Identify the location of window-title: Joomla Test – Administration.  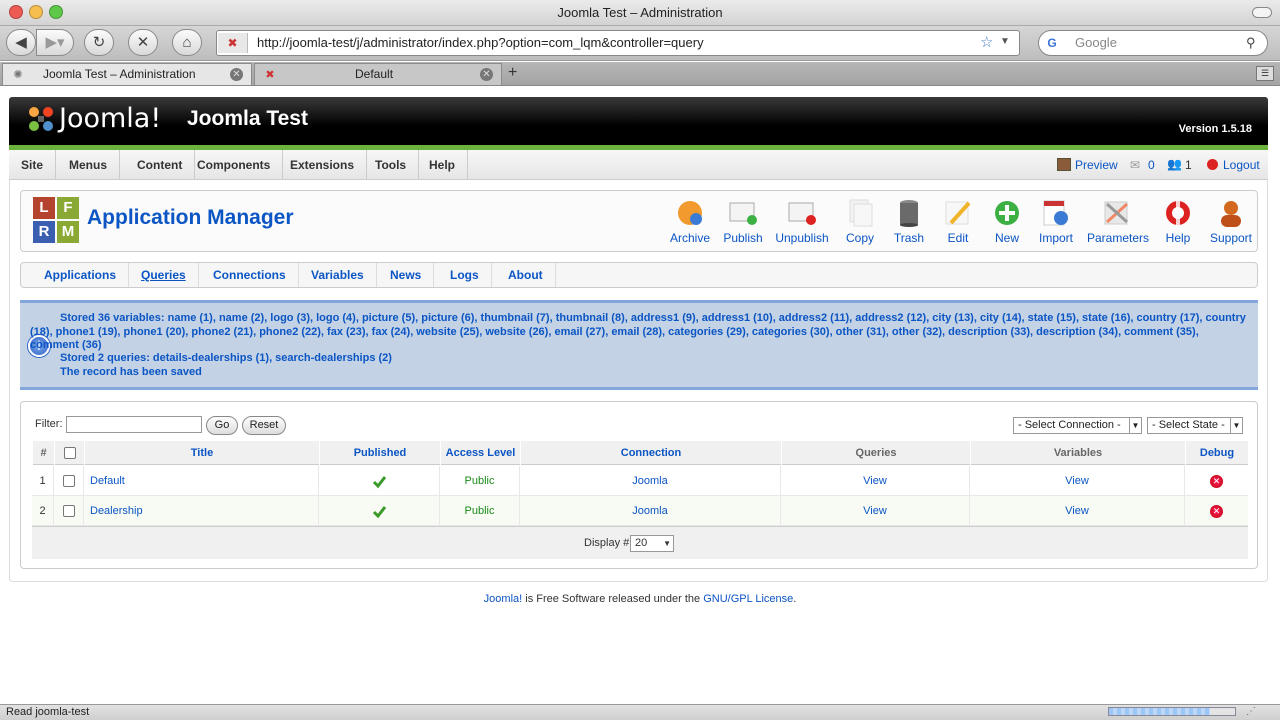
(640, 12).